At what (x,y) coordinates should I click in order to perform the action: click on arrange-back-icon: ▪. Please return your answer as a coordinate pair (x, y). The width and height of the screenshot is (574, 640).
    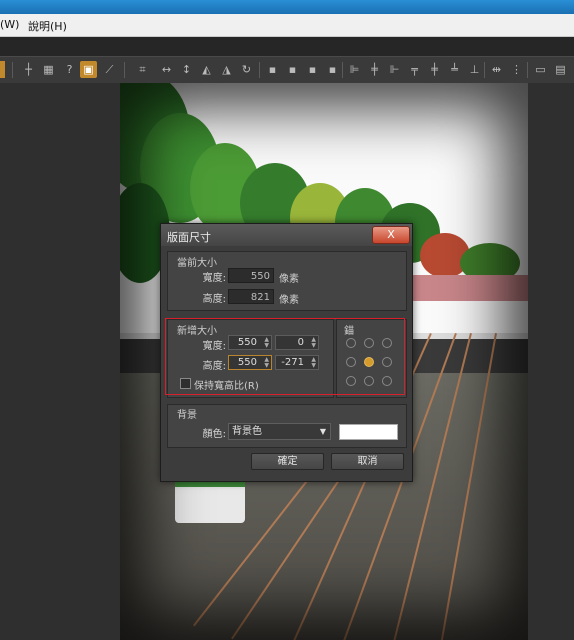
    Looking at the image, I should click on (332, 69).